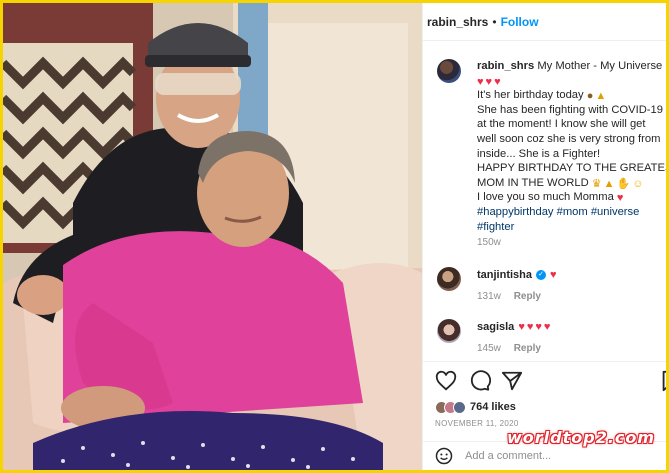 Image resolution: width=669 pixels, height=473 pixels. I want to click on caption-username: rabin_shrs, so click(505, 66).